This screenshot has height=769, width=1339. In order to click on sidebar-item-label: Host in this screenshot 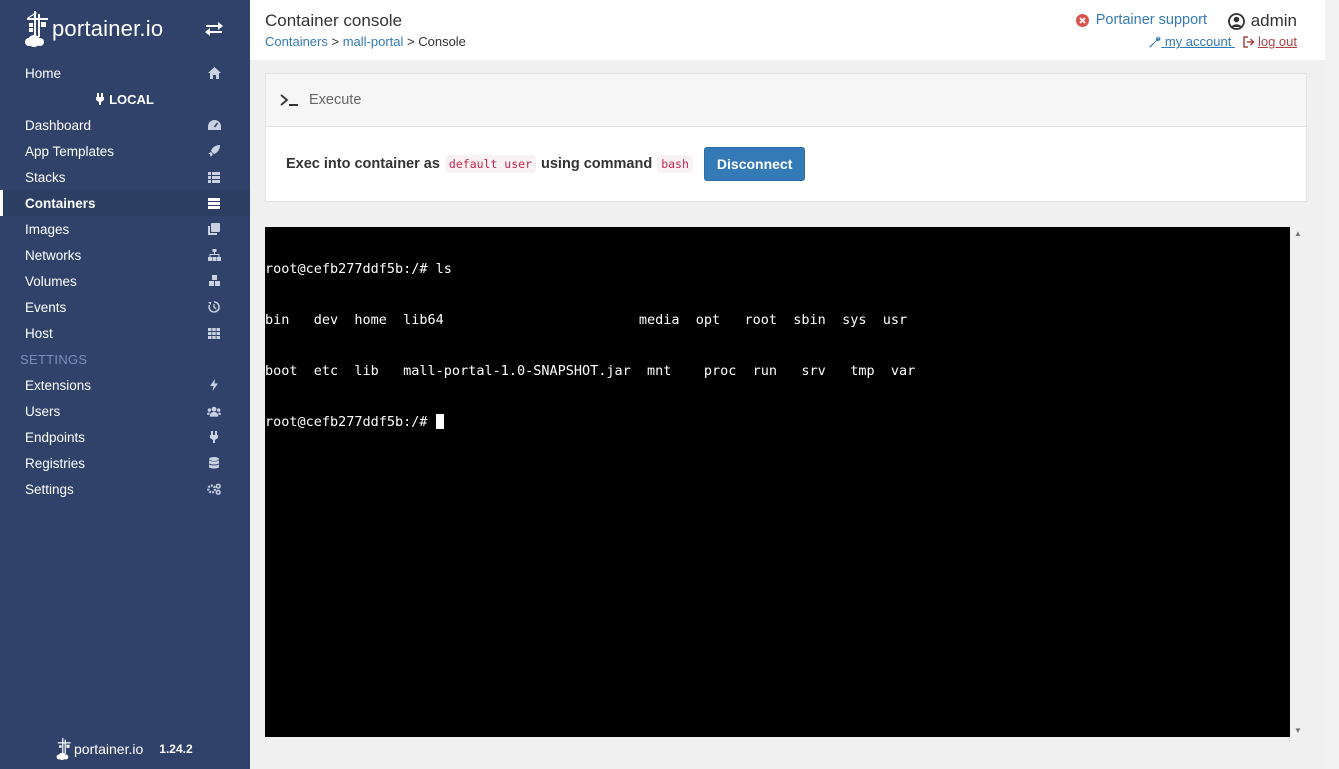, I will do `click(39, 333)`.